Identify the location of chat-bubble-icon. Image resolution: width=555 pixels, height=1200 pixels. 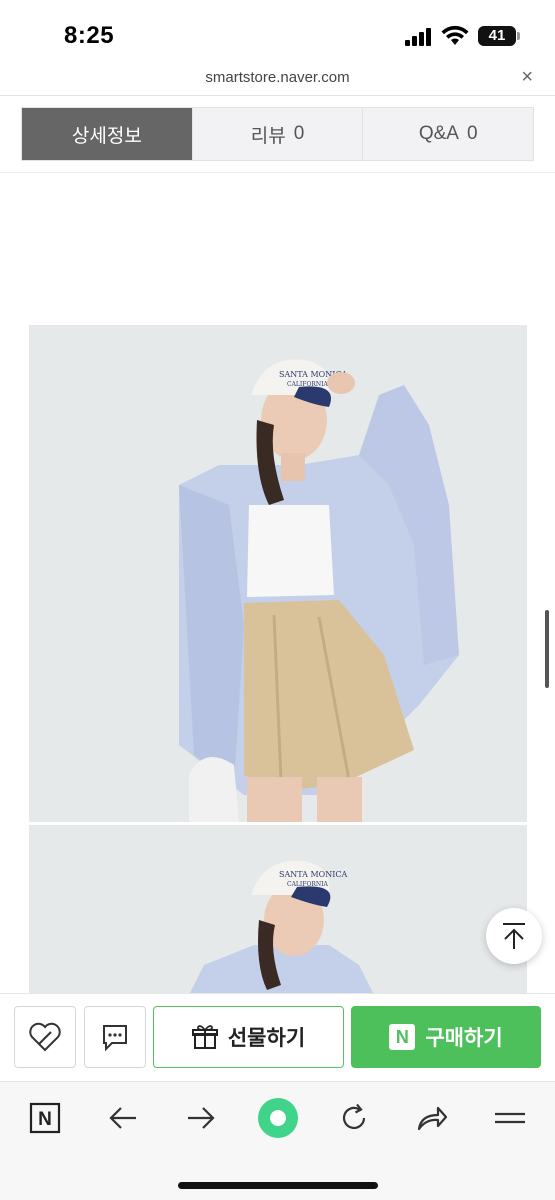
(115, 1038).